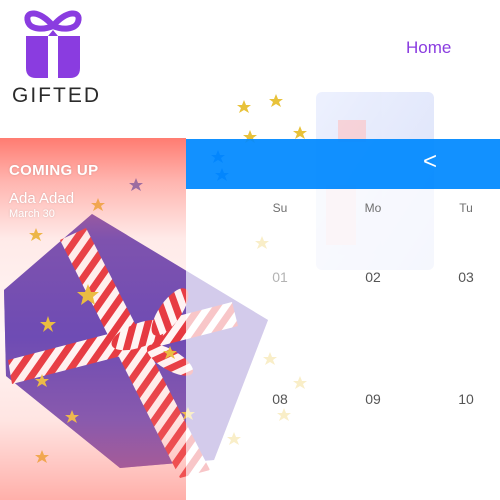  Describe the element at coordinates (343, 164) in the screenshot. I see `calendar-header: <` at that location.